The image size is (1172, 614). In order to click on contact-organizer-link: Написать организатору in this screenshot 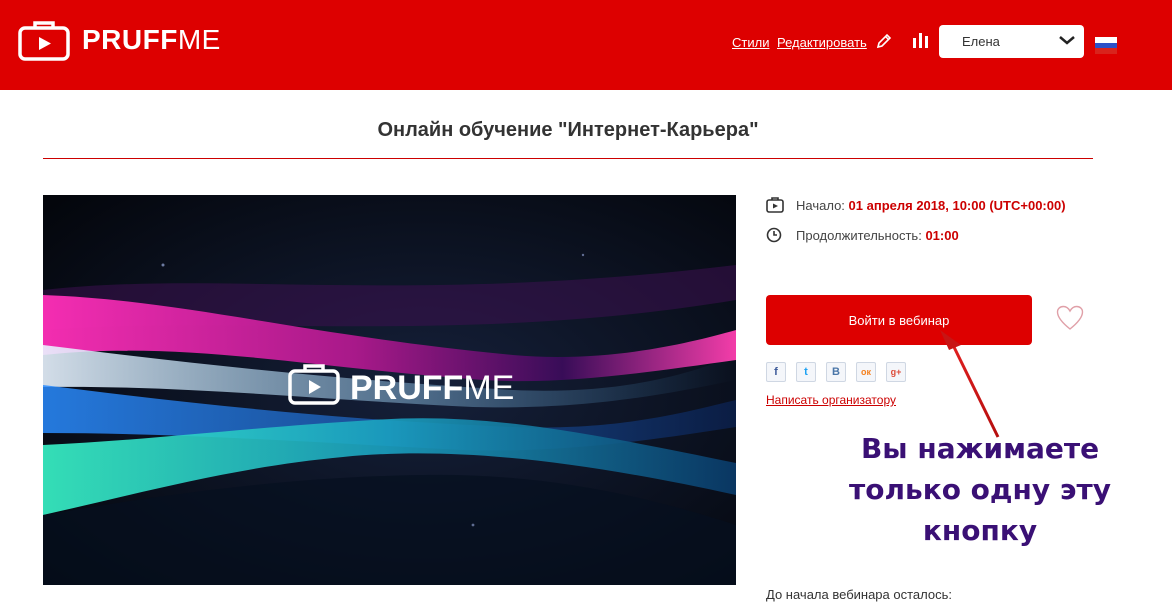, I will do `click(831, 400)`.